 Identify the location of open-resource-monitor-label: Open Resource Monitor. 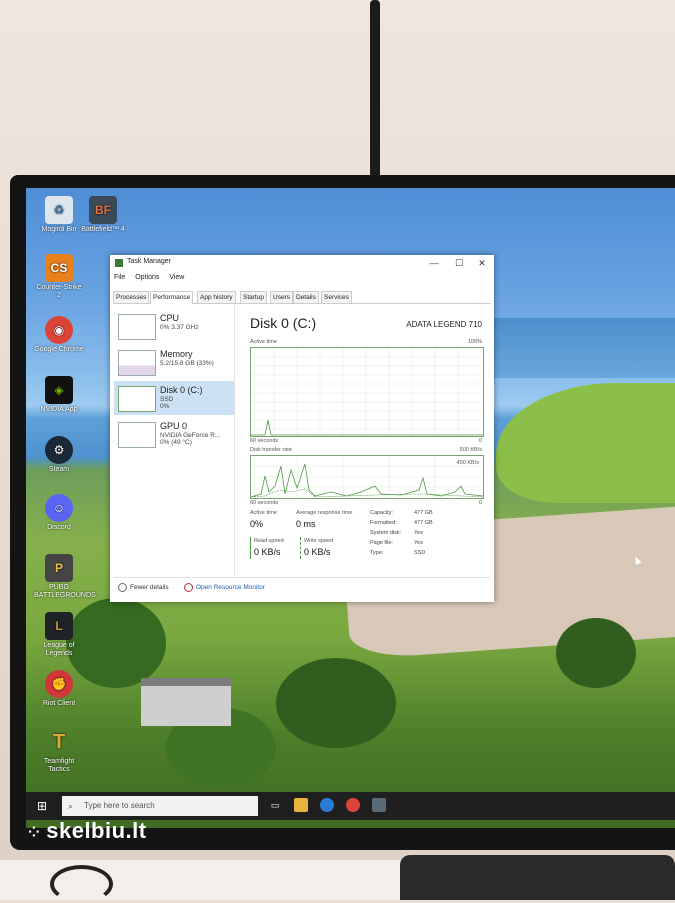
(231, 588).